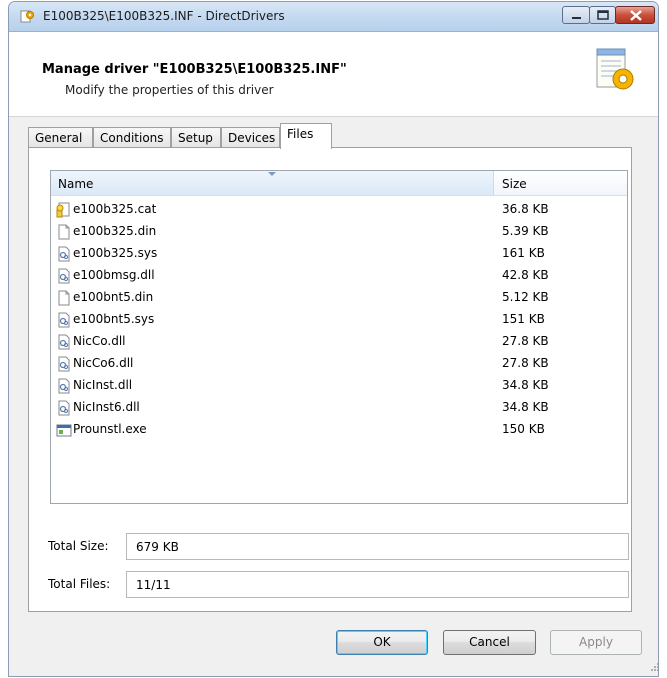 The width and height of the screenshot is (667, 678). What do you see at coordinates (169, 90) in the screenshot?
I see `header-subtitle: Modify the properties of this driver` at bounding box center [169, 90].